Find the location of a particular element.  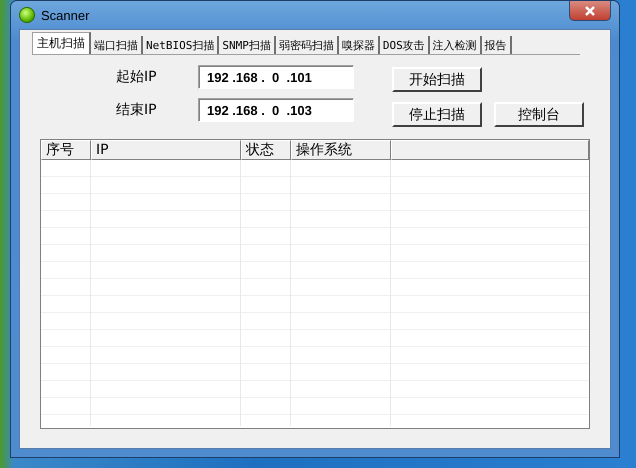

tab: 端口扫描 is located at coordinates (117, 45).